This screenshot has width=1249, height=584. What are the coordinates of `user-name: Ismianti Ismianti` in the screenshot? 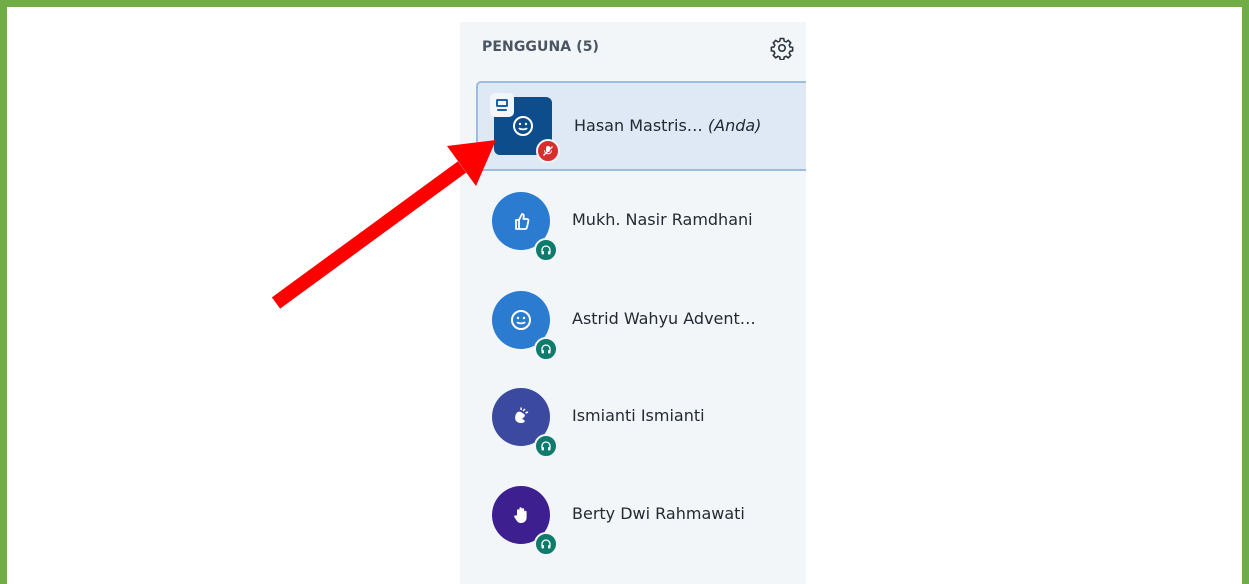 It's located at (638, 415).